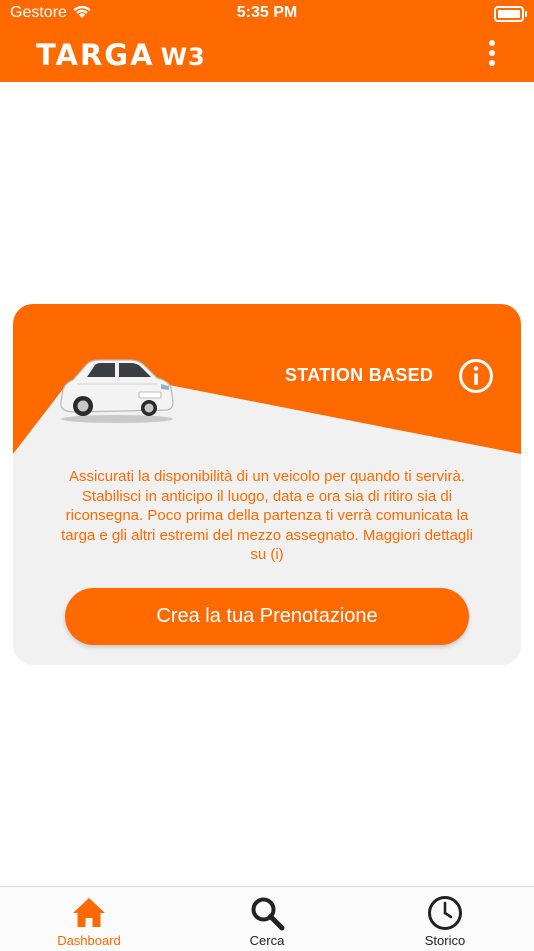 The height and width of the screenshot is (951, 534). Describe the element at coordinates (117, 391) in the screenshot. I see `car-image` at that location.